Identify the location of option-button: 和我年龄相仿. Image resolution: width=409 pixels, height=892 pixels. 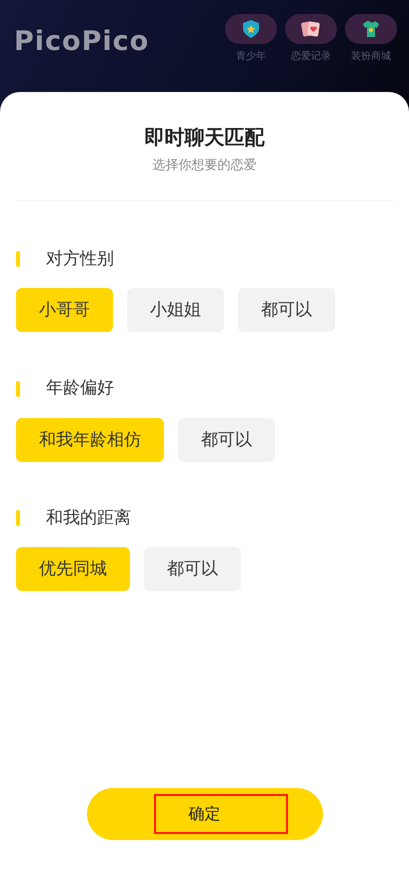
(90, 440).